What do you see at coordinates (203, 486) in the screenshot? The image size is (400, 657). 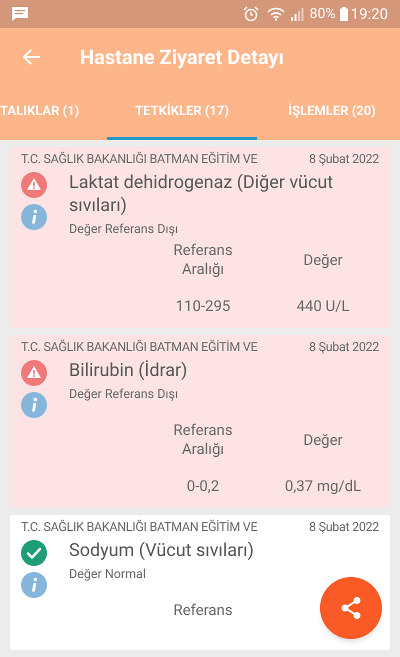 I see `table-cell: 0-0,2` at bounding box center [203, 486].